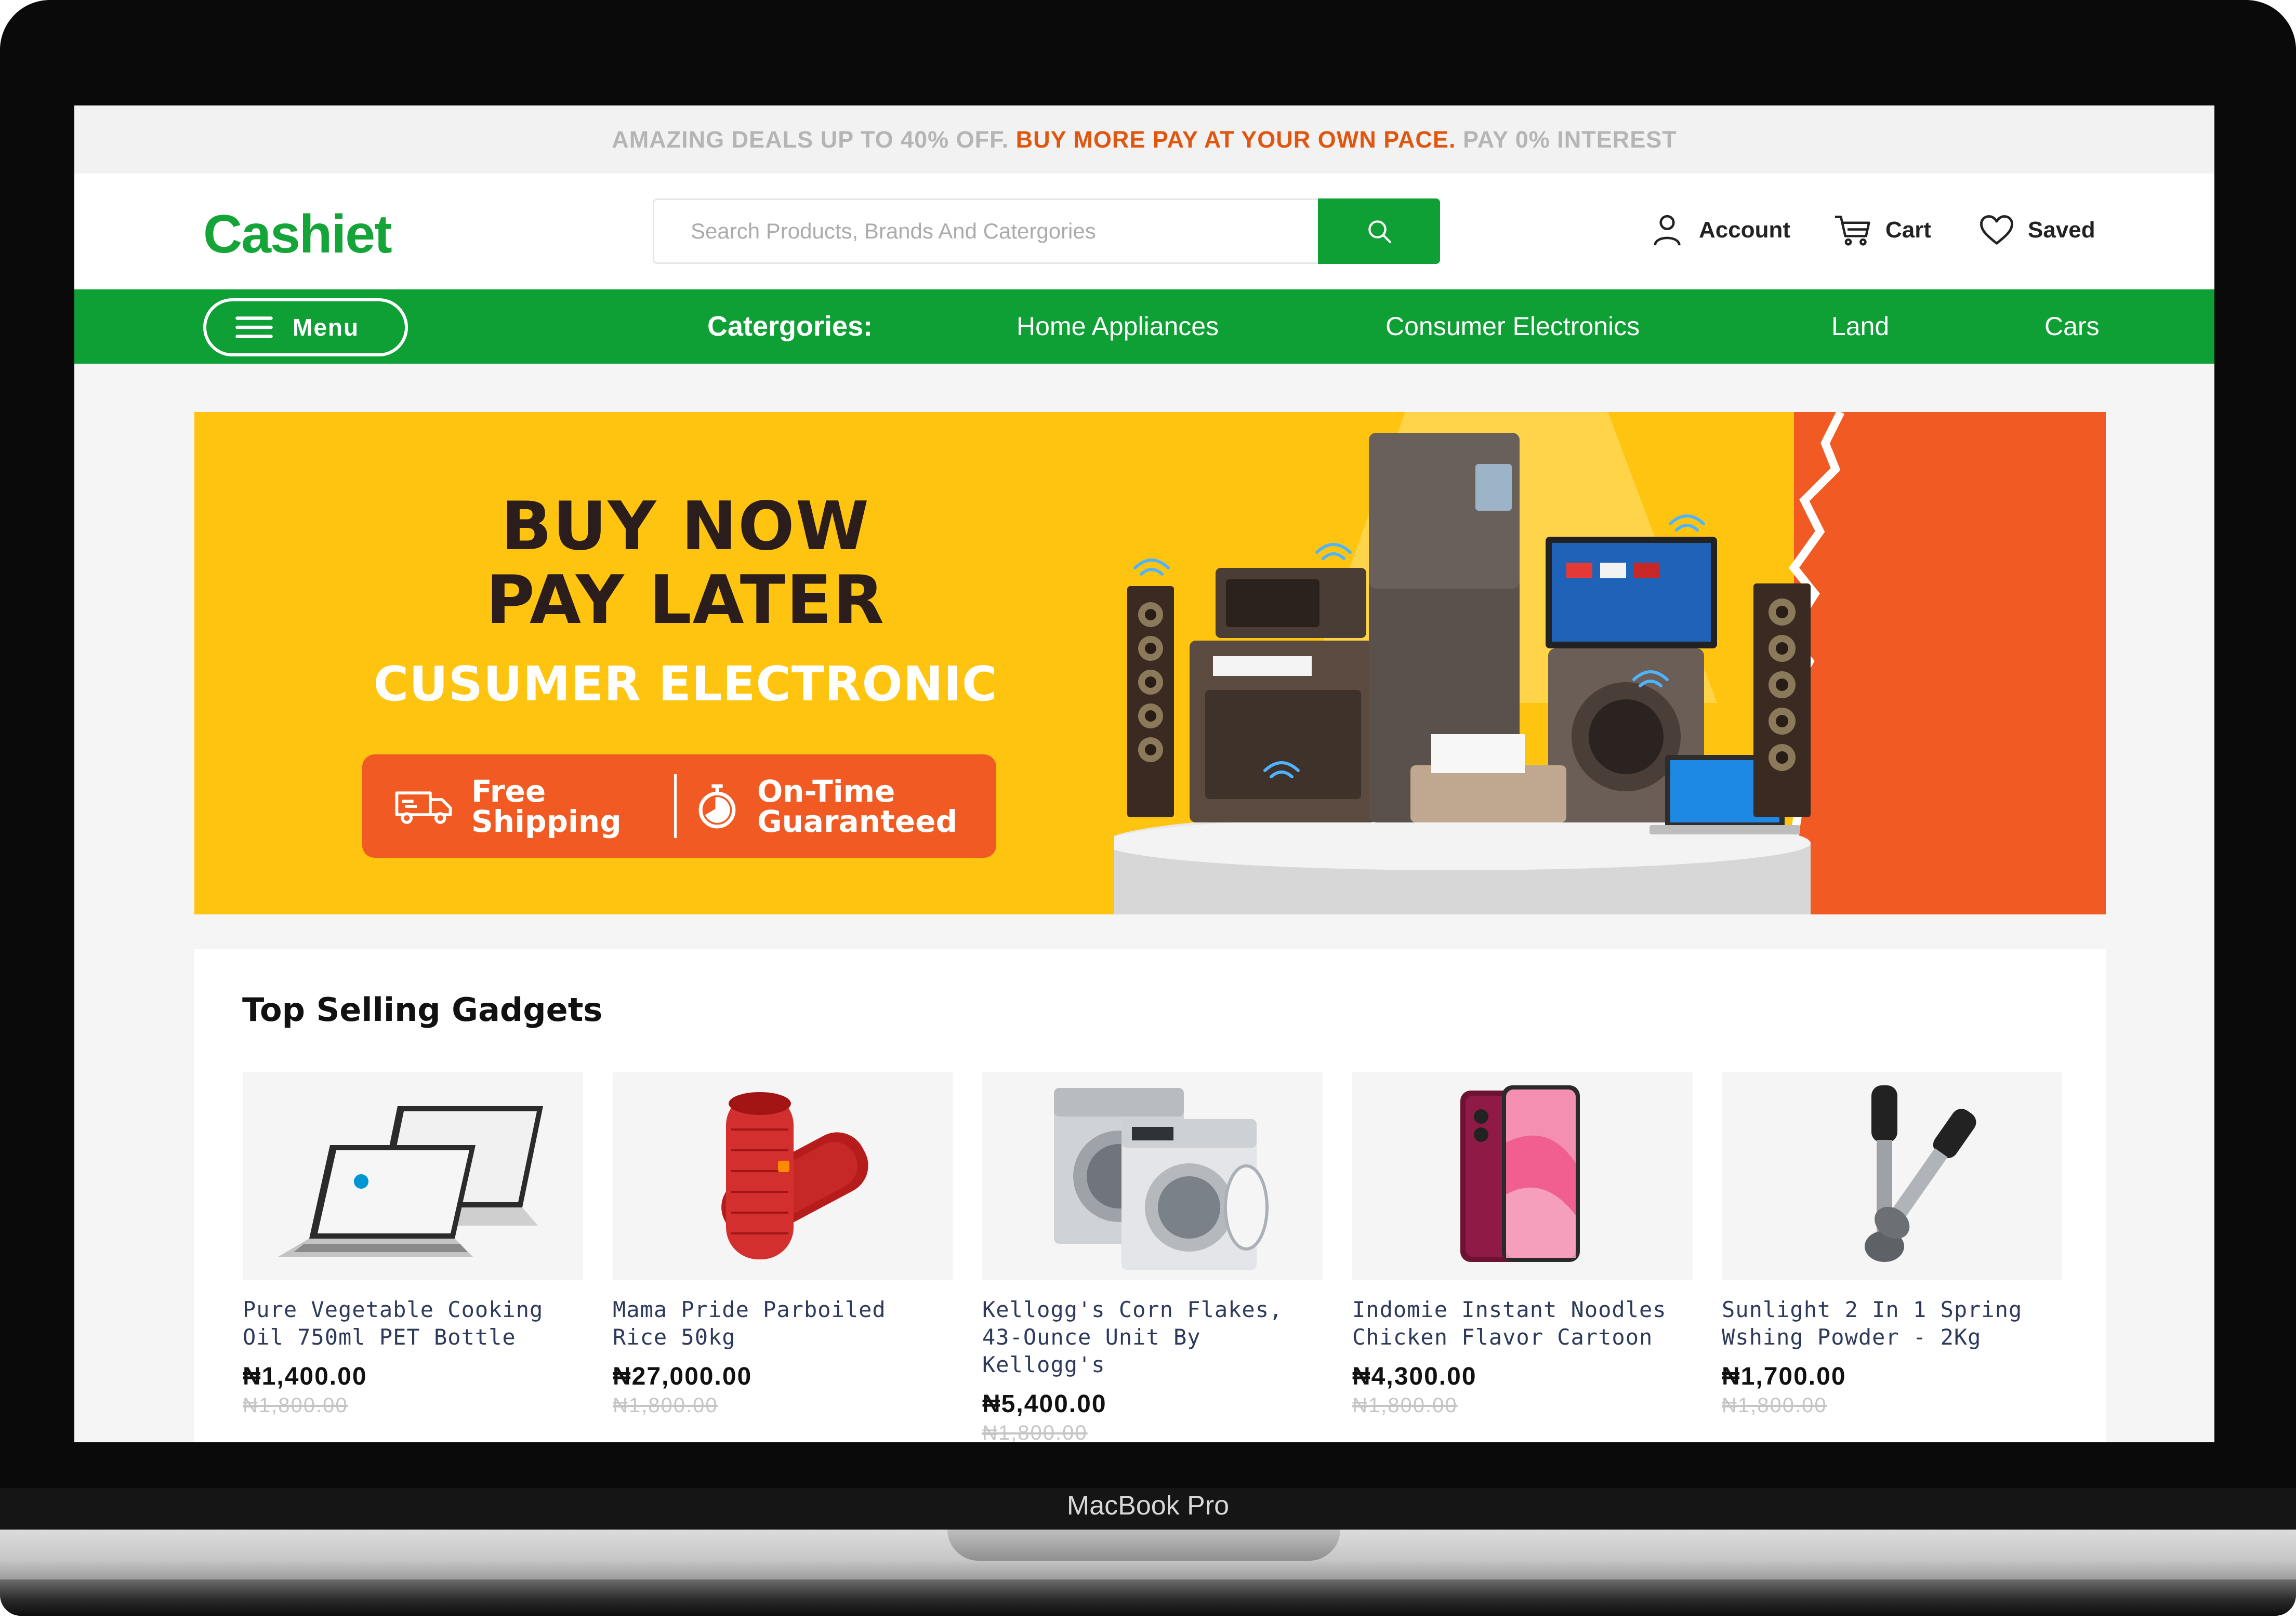 Image resolution: width=2296 pixels, height=1621 pixels. I want to click on categories-heading: Catergories:, so click(790, 326).